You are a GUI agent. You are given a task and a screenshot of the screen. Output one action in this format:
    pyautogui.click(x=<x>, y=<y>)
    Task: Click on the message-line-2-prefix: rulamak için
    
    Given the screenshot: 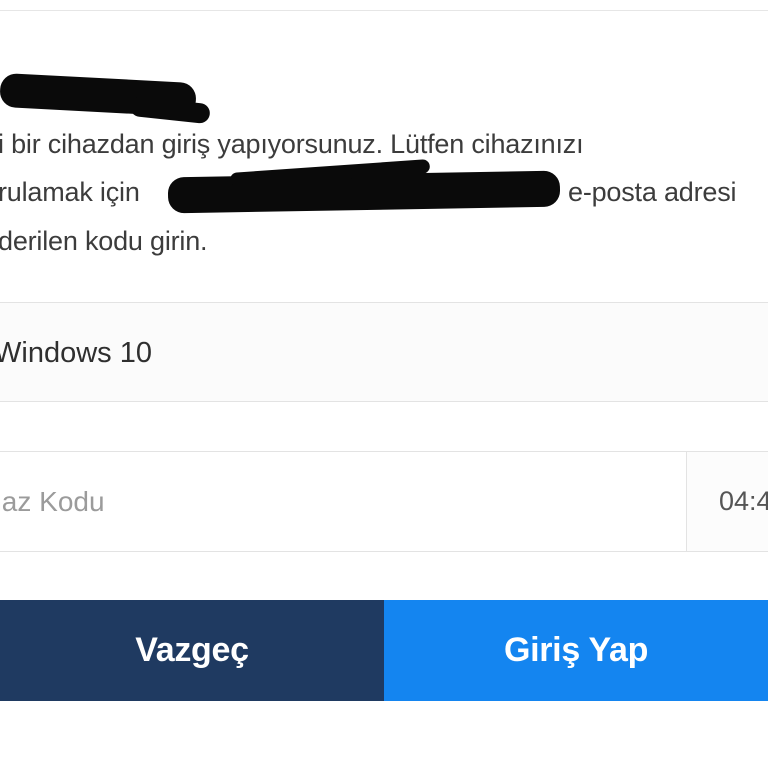 What is the action you would take?
    pyautogui.click(x=70, y=192)
    